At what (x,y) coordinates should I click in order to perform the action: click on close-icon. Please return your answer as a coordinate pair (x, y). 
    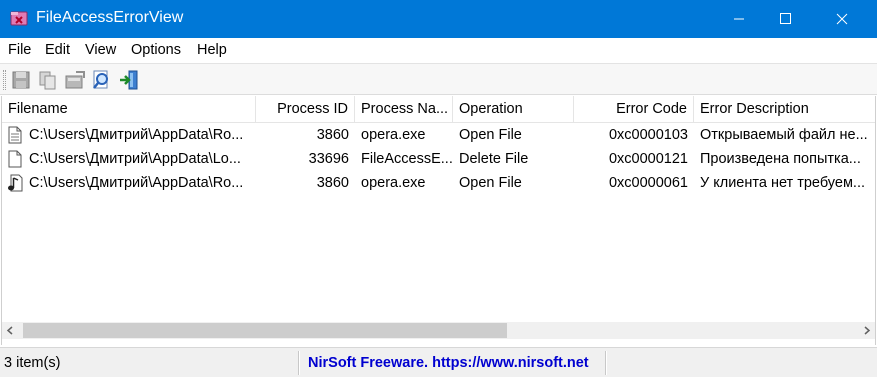
    Looking at the image, I should click on (842, 19).